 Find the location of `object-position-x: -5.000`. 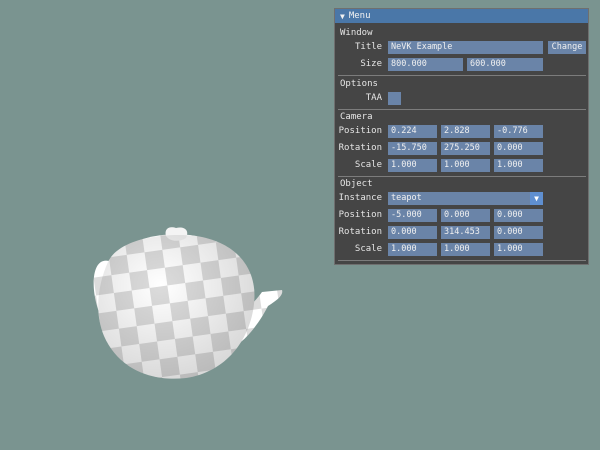

object-position-x: -5.000 is located at coordinates (412, 215).